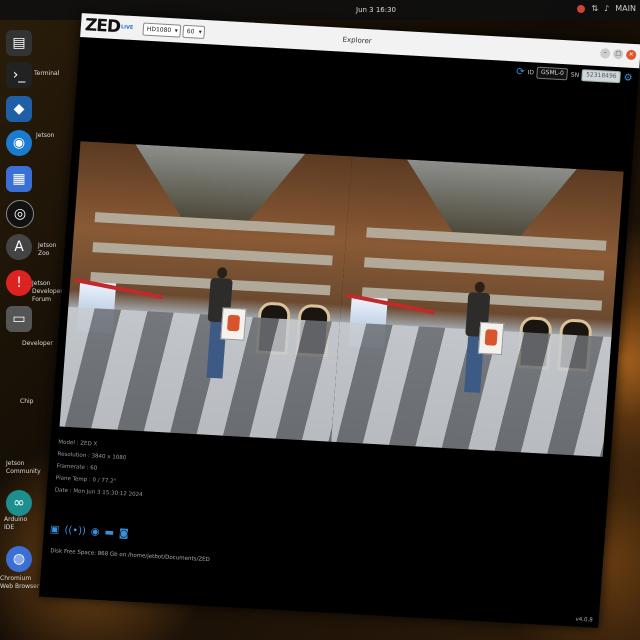 The width and height of the screenshot is (640, 640). I want to click on arduino-icon: ∞, so click(19, 503).